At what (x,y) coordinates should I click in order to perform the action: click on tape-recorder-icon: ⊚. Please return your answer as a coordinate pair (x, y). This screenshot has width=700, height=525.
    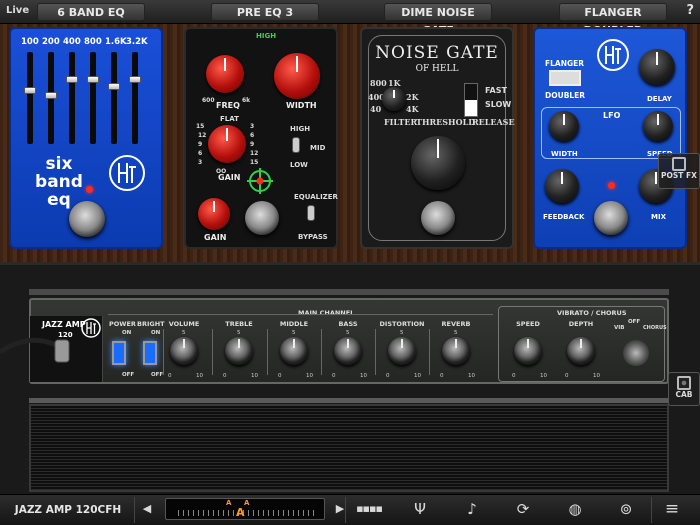
    Looking at the image, I should click on (626, 509).